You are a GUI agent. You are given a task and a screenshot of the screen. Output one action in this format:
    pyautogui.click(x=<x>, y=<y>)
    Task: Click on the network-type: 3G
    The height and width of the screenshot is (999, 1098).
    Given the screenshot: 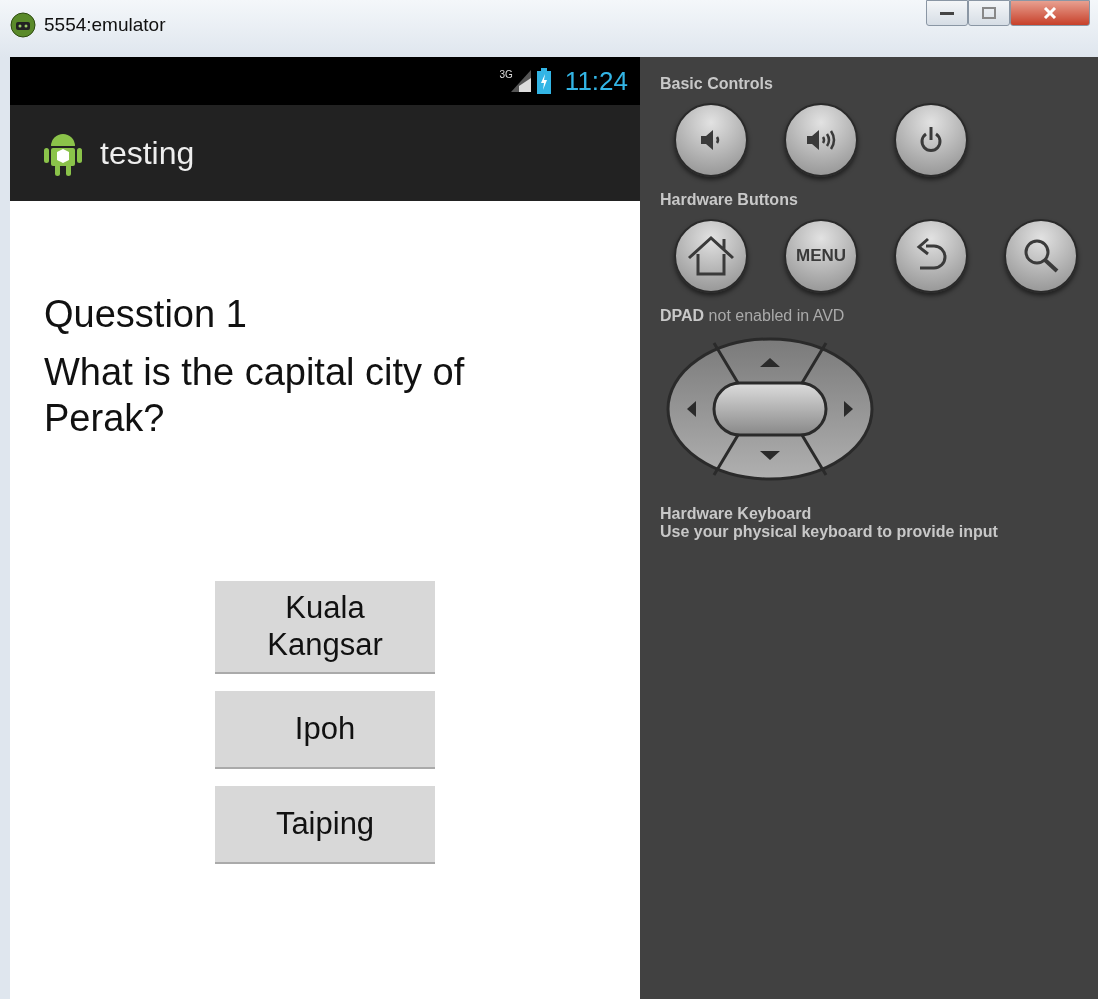 What is the action you would take?
    pyautogui.click(x=506, y=74)
    